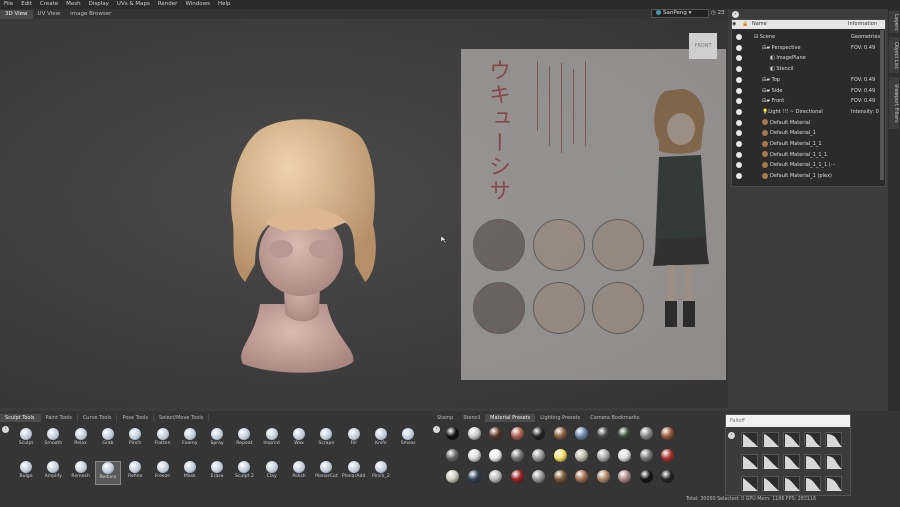 This screenshot has height=507, width=900. Describe the element at coordinates (49, 4) in the screenshot. I see `menu-create: Create` at that location.